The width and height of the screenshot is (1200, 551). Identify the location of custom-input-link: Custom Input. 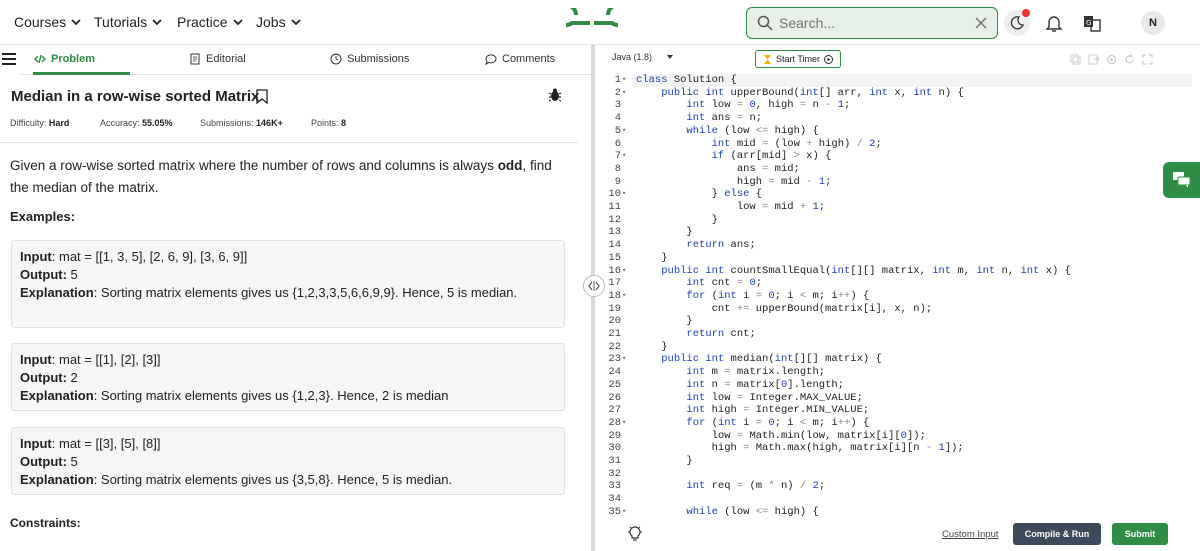
(970, 534).